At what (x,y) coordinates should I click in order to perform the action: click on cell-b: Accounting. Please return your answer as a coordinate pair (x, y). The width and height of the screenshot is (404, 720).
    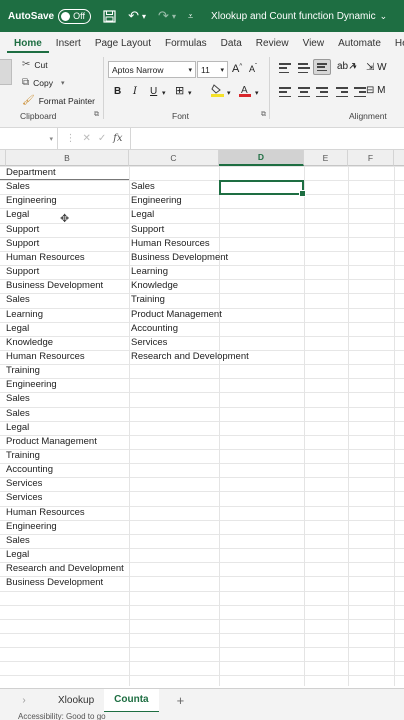
    Looking at the image, I should click on (64, 470).